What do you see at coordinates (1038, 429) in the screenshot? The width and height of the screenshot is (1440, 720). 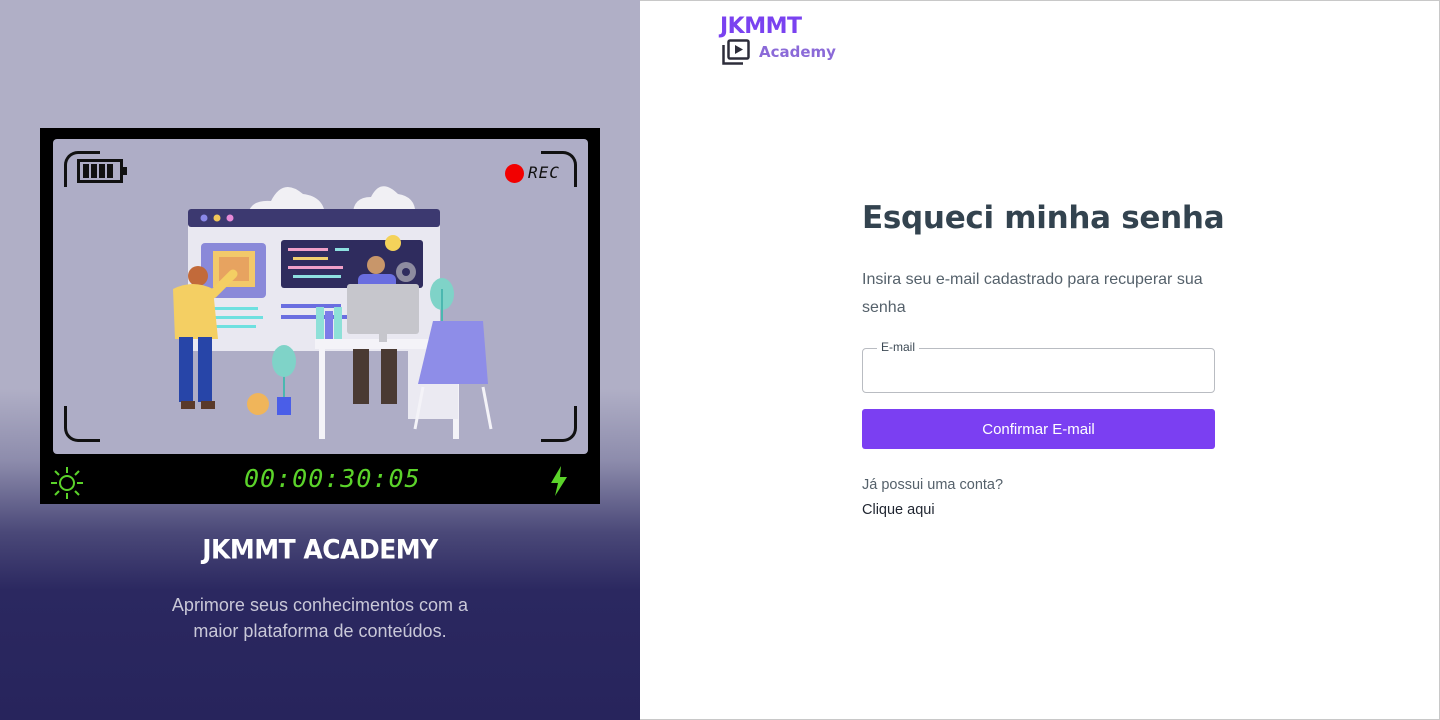 I see `confirm-email-button: Confirmar E-mail` at bounding box center [1038, 429].